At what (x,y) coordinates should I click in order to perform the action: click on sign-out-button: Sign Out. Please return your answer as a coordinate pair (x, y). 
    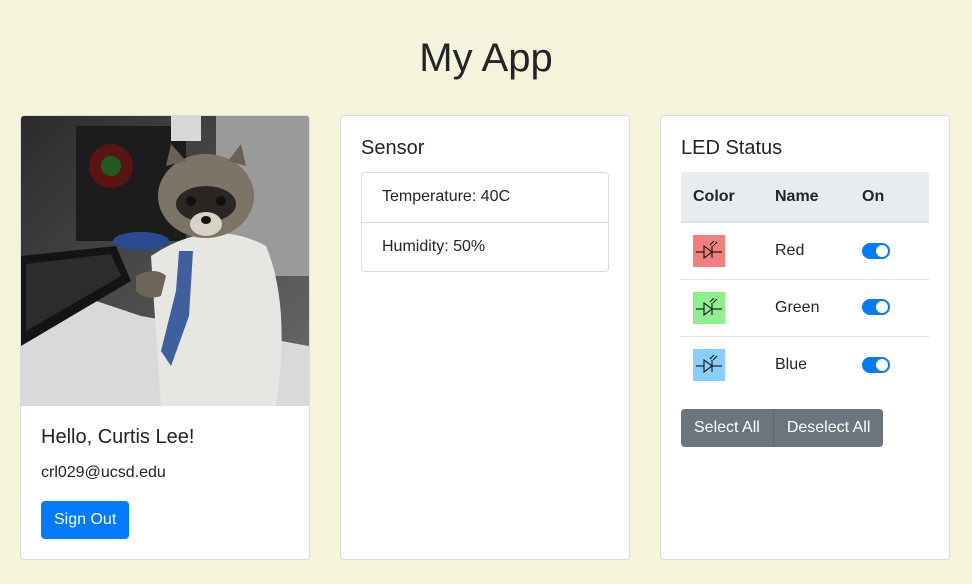
    Looking at the image, I should click on (85, 520).